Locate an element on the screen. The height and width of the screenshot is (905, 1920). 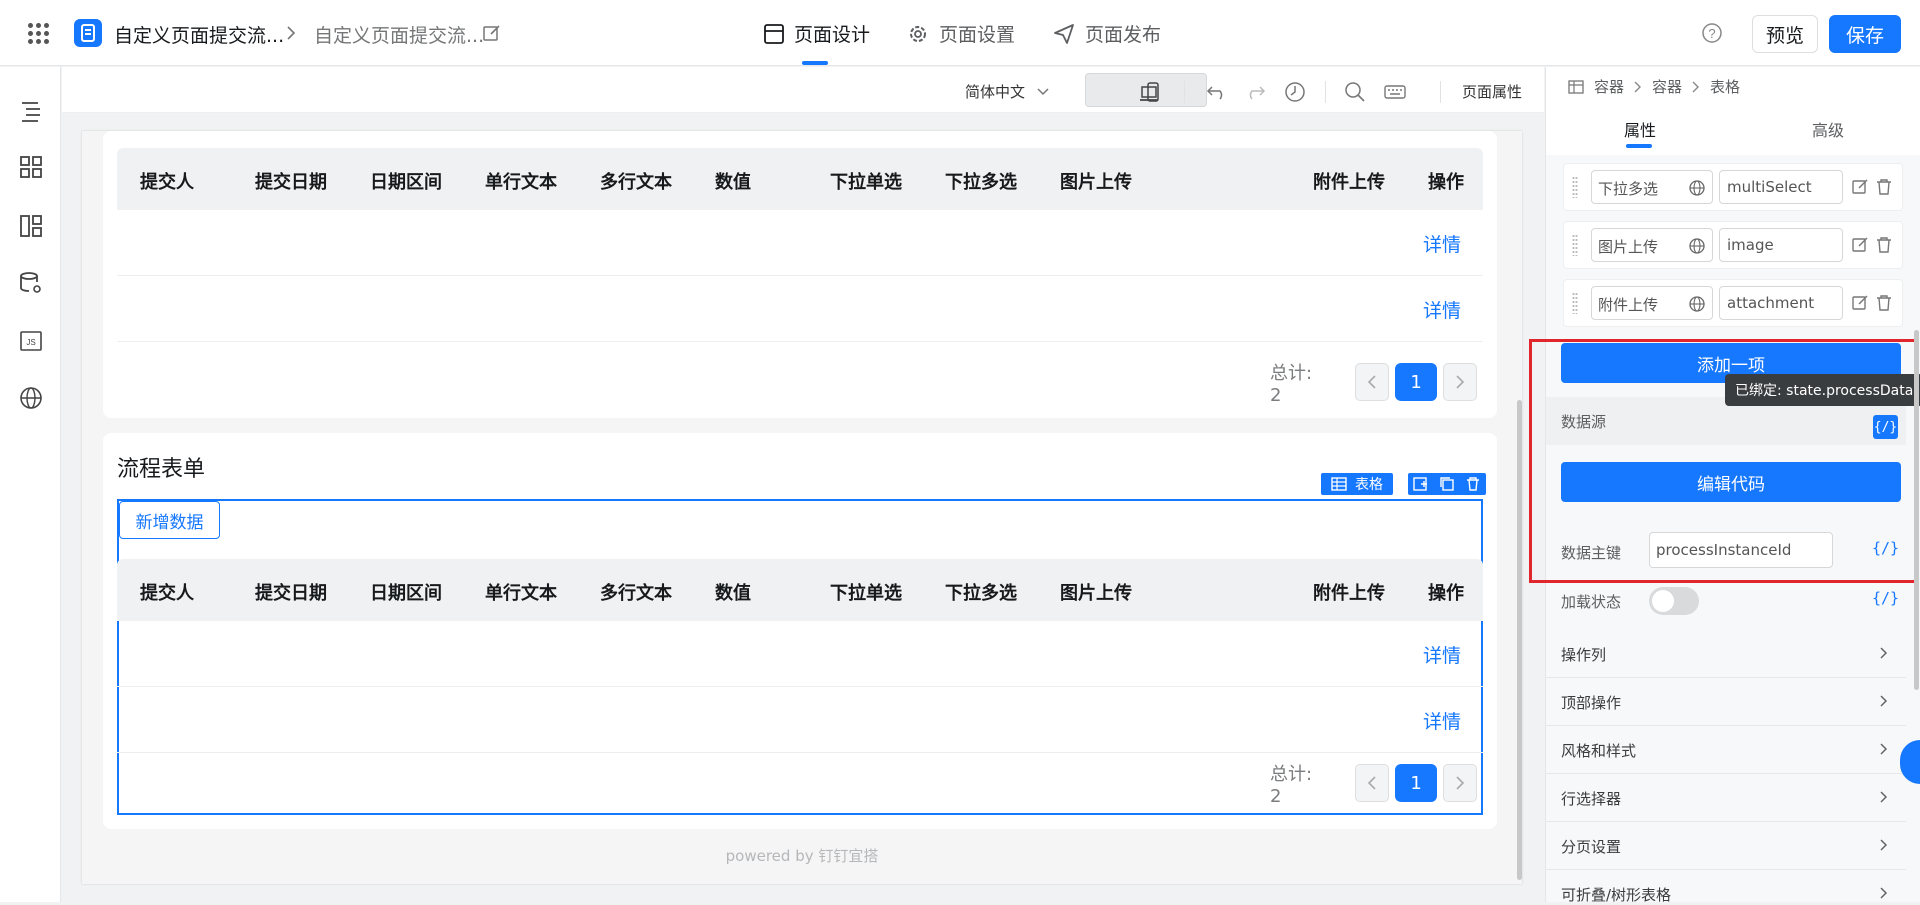
components-icon is located at coordinates (31, 167).